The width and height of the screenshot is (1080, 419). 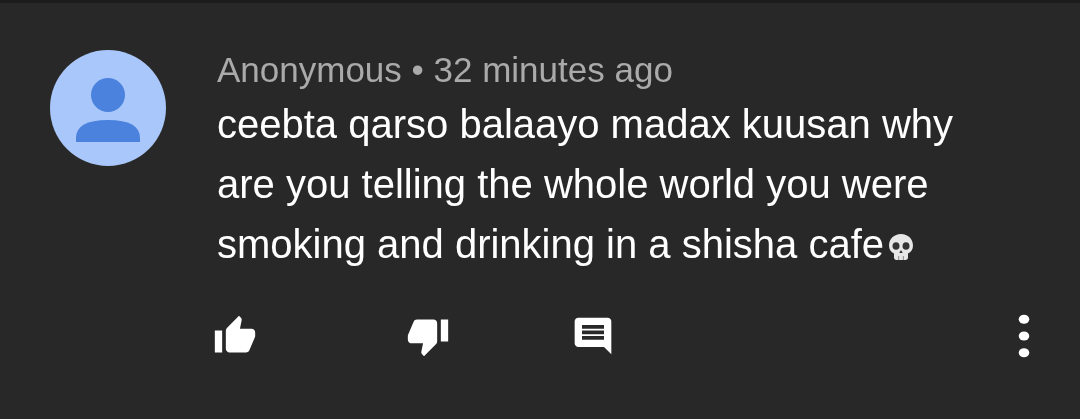 I want to click on more-button, so click(x=1024, y=336).